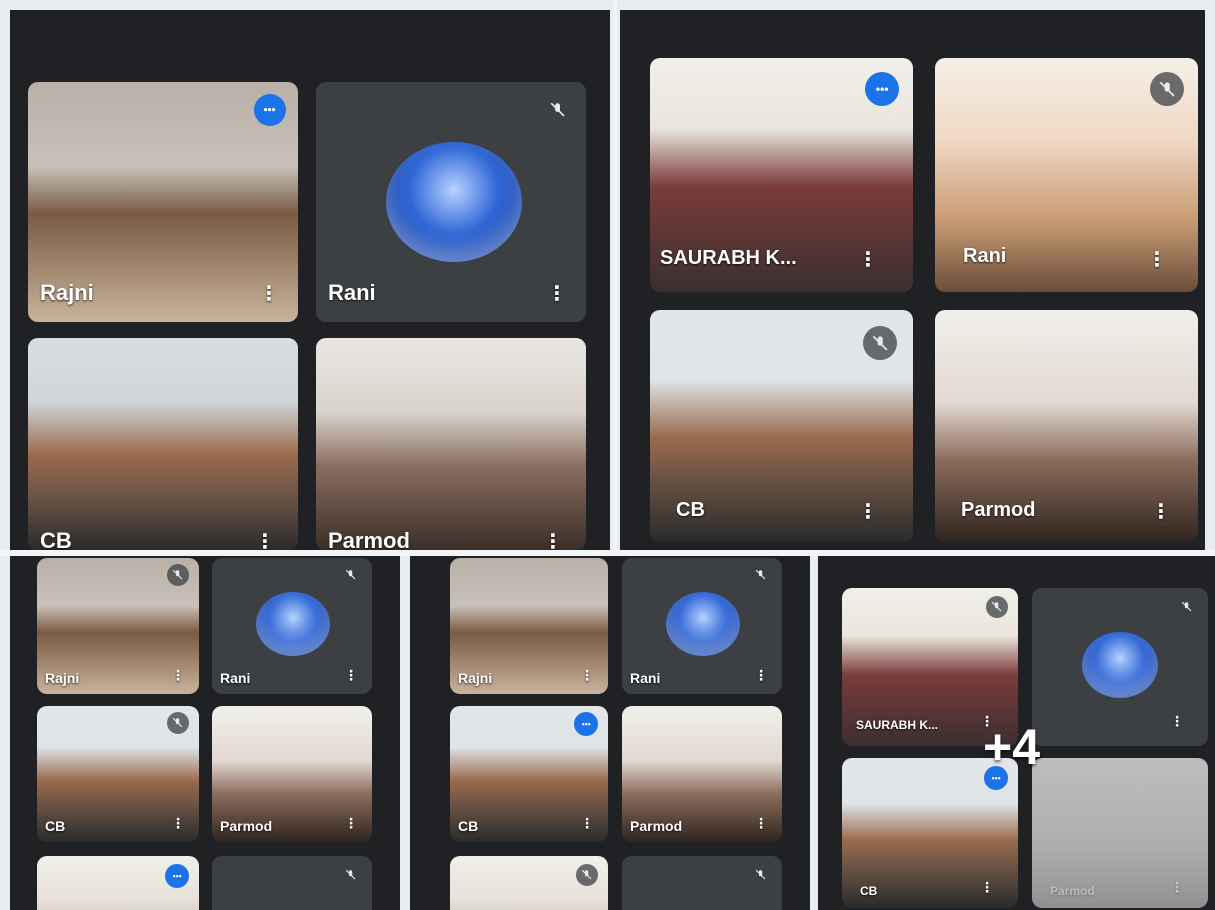 The image size is (1215, 910). What do you see at coordinates (781, 175) in the screenshot?
I see `participant-tile-saurabh: SAURABH K... ⋮` at bounding box center [781, 175].